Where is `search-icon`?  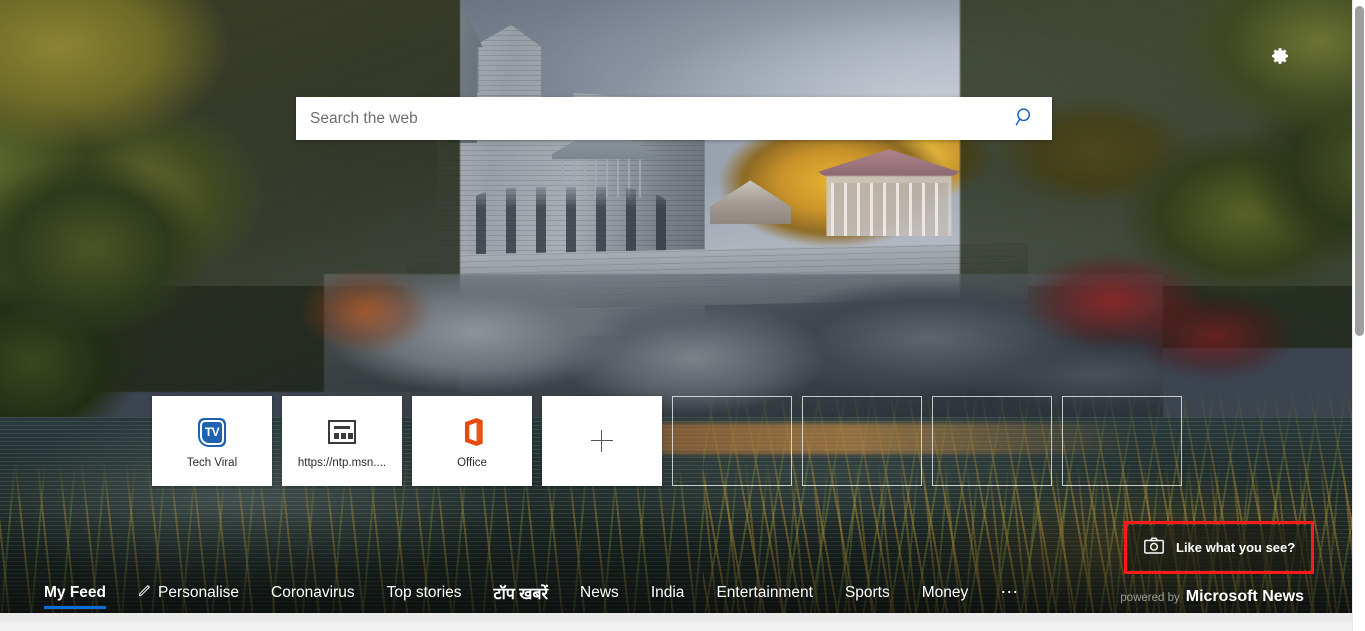 search-icon is located at coordinates (1025, 118).